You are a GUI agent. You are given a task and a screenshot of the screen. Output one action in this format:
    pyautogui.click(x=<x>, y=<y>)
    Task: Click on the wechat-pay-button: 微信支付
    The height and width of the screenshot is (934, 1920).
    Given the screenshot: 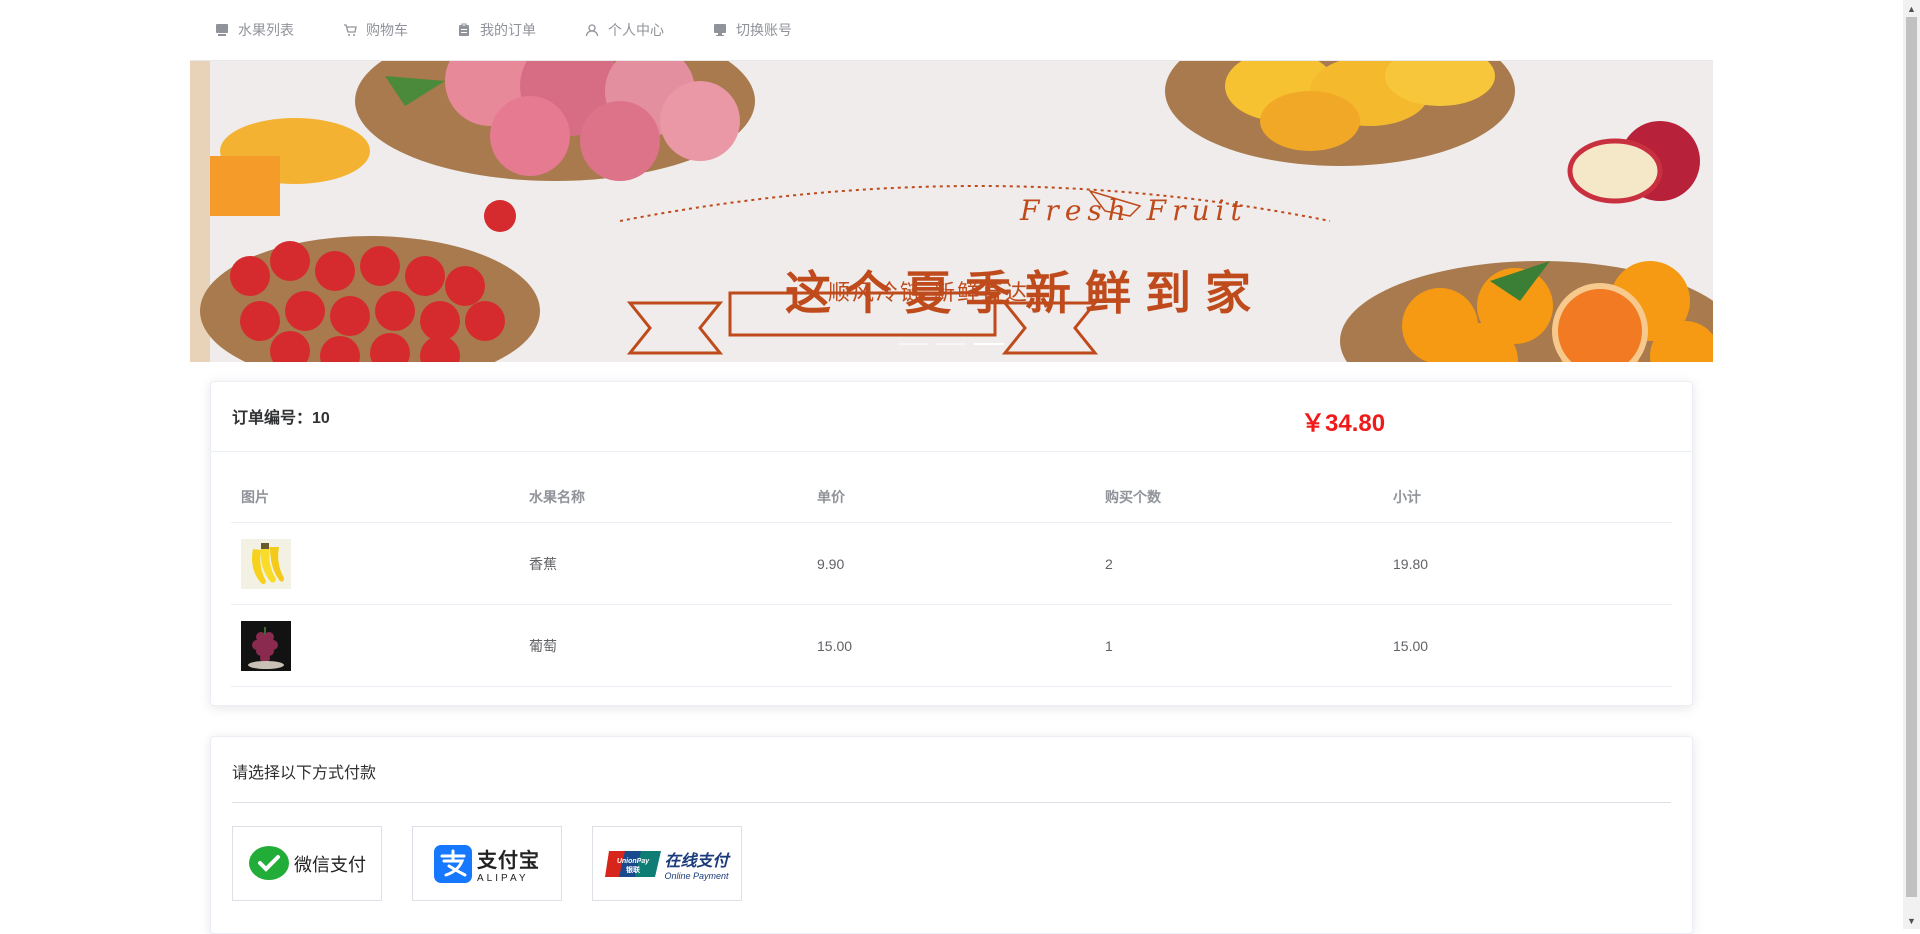 What is the action you would take?
    pyautogui.click(x=307, y=863)
    